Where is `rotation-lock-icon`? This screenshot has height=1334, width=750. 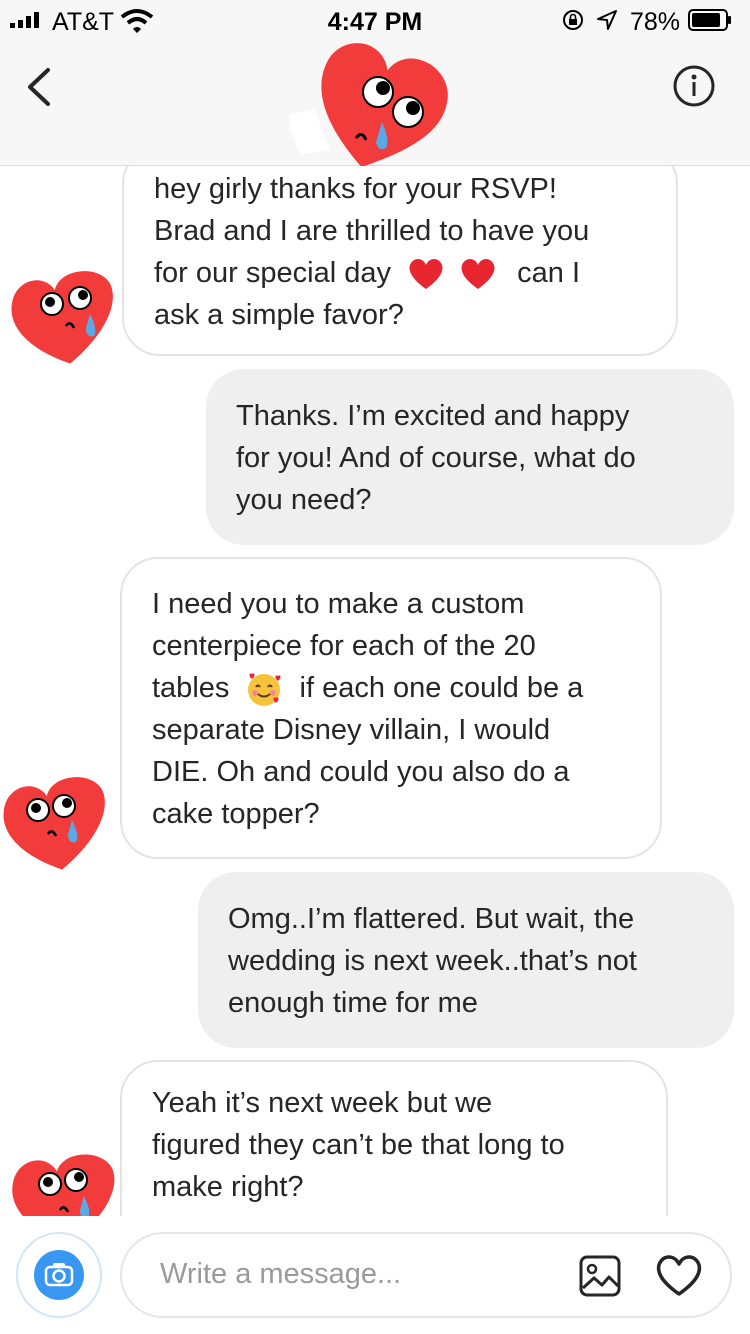
rotation-lock-icon is located at coordinates (573, 20).